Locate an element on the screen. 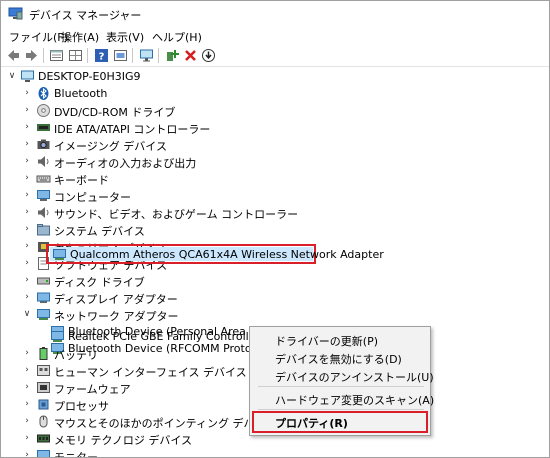 The height and width of the screenshot is (458, 550). download-arrow-icon is located at coordinates (208, 55).